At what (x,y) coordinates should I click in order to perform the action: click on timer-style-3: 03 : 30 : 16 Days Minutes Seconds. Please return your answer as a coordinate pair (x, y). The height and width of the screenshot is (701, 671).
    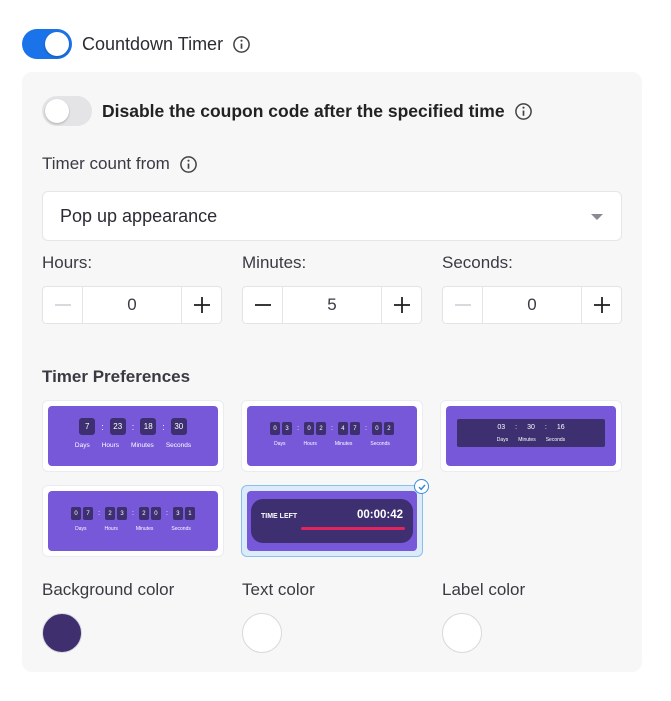
    Looking at the image, I should click on (531, 436).